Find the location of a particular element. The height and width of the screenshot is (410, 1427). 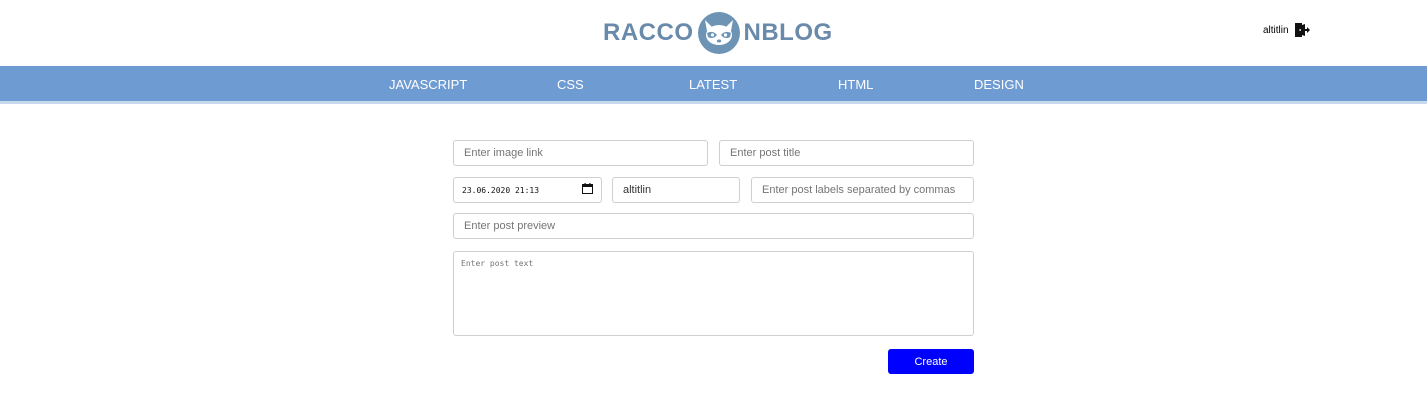

post-date-input: 23.06.2020 21:13 is located at coordinates (527, 190).